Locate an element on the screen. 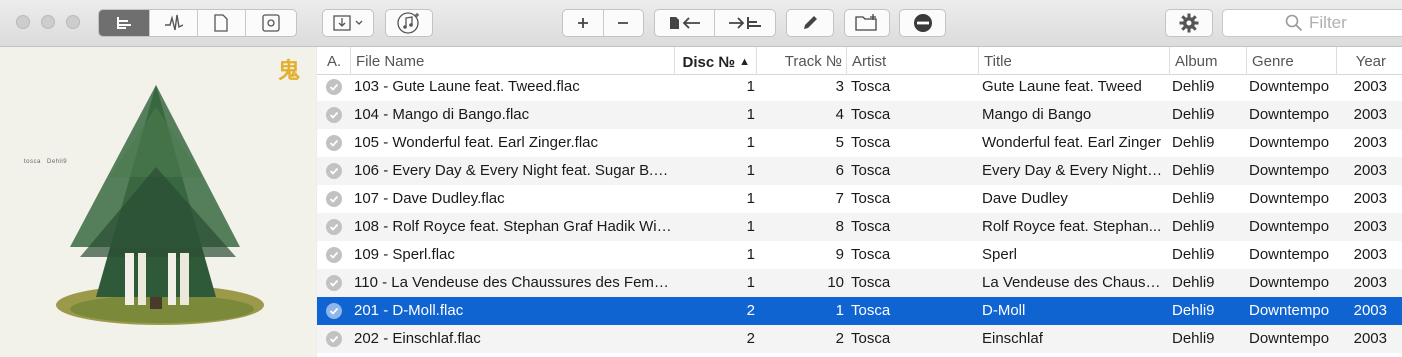 The image size is (1402, 357). column-header-a: A. is located at coordinates (333, 61).